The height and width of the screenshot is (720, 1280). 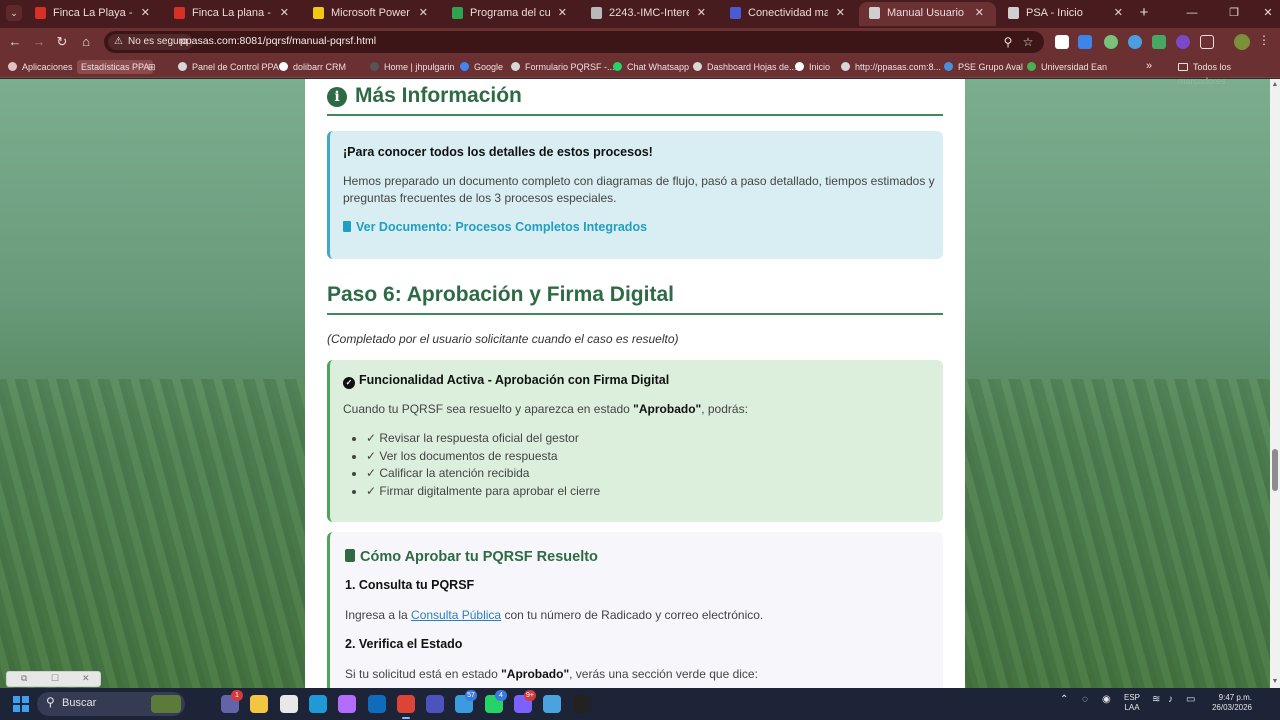 I want to click on bookmark-item: PSE Grupo Aval, so click(x=983, y=67).